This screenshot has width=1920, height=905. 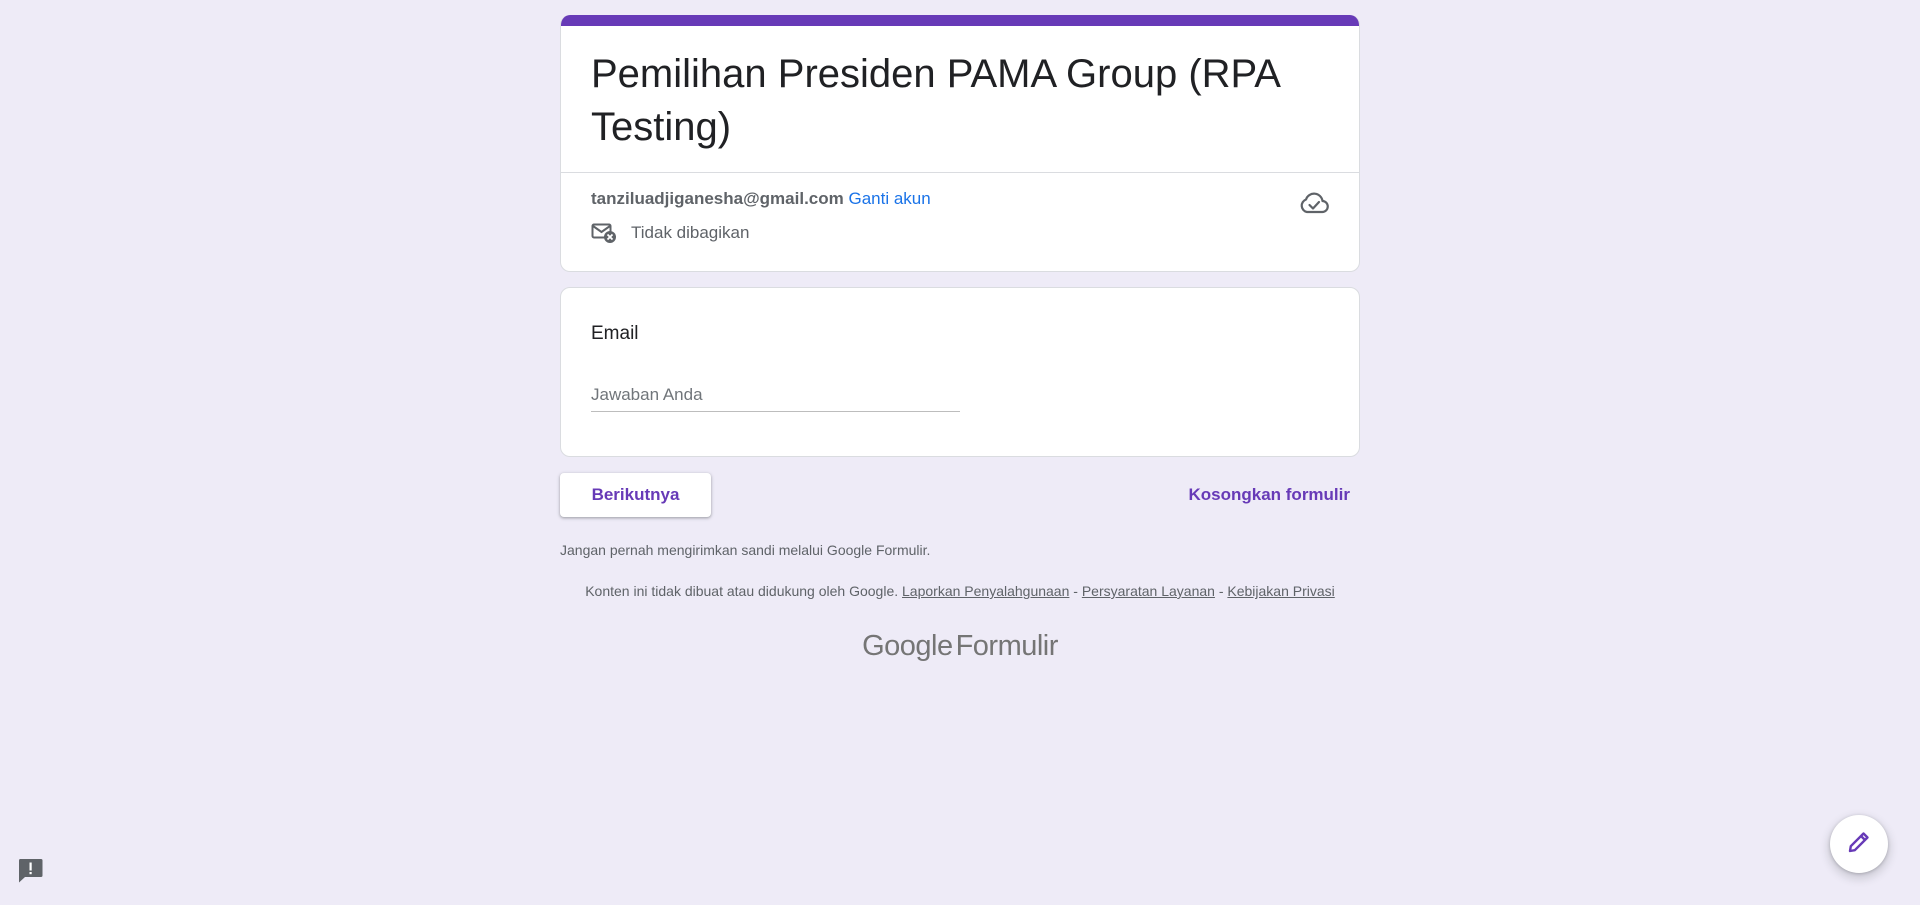 I want to click on terms-link: Persyaratan Layanan, so click(x=1148, y=591).